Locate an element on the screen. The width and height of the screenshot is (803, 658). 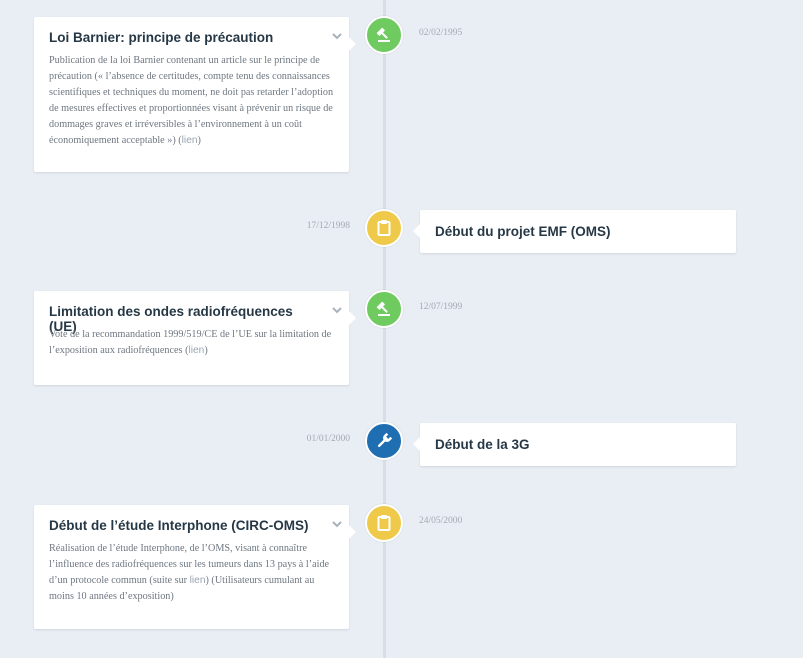
timeline-card-projet-emf: Début du projet EMF (OMS) is located at coordinates (574, 231).